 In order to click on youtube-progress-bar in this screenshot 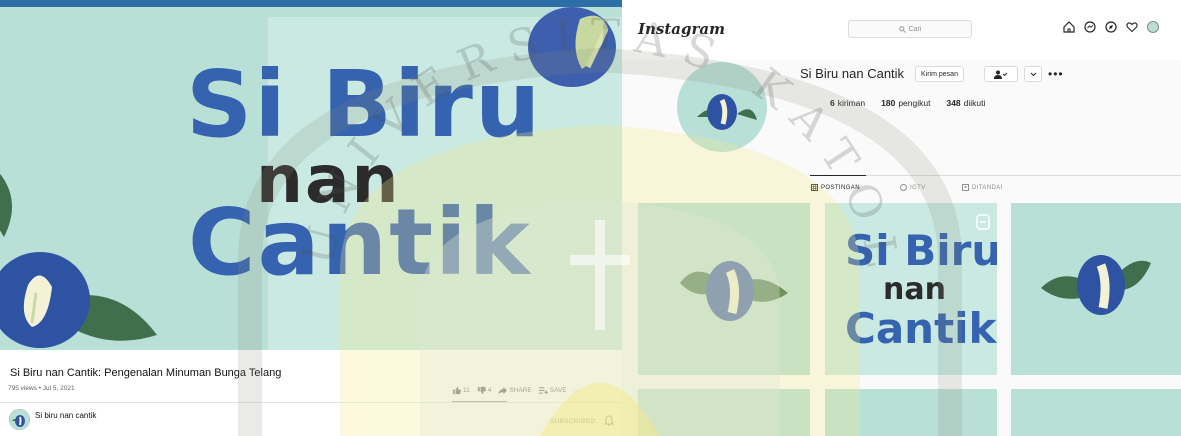, I will do `click(311, 3)`.